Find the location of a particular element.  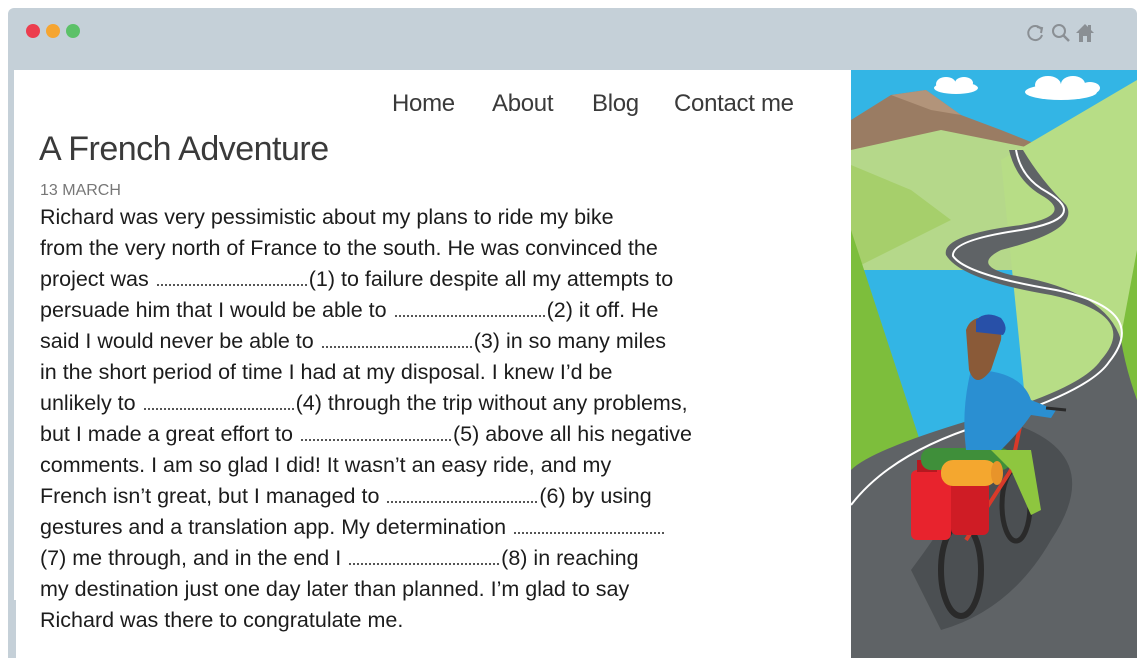

article-text: (6) by using is located at coordinates (595, 496).